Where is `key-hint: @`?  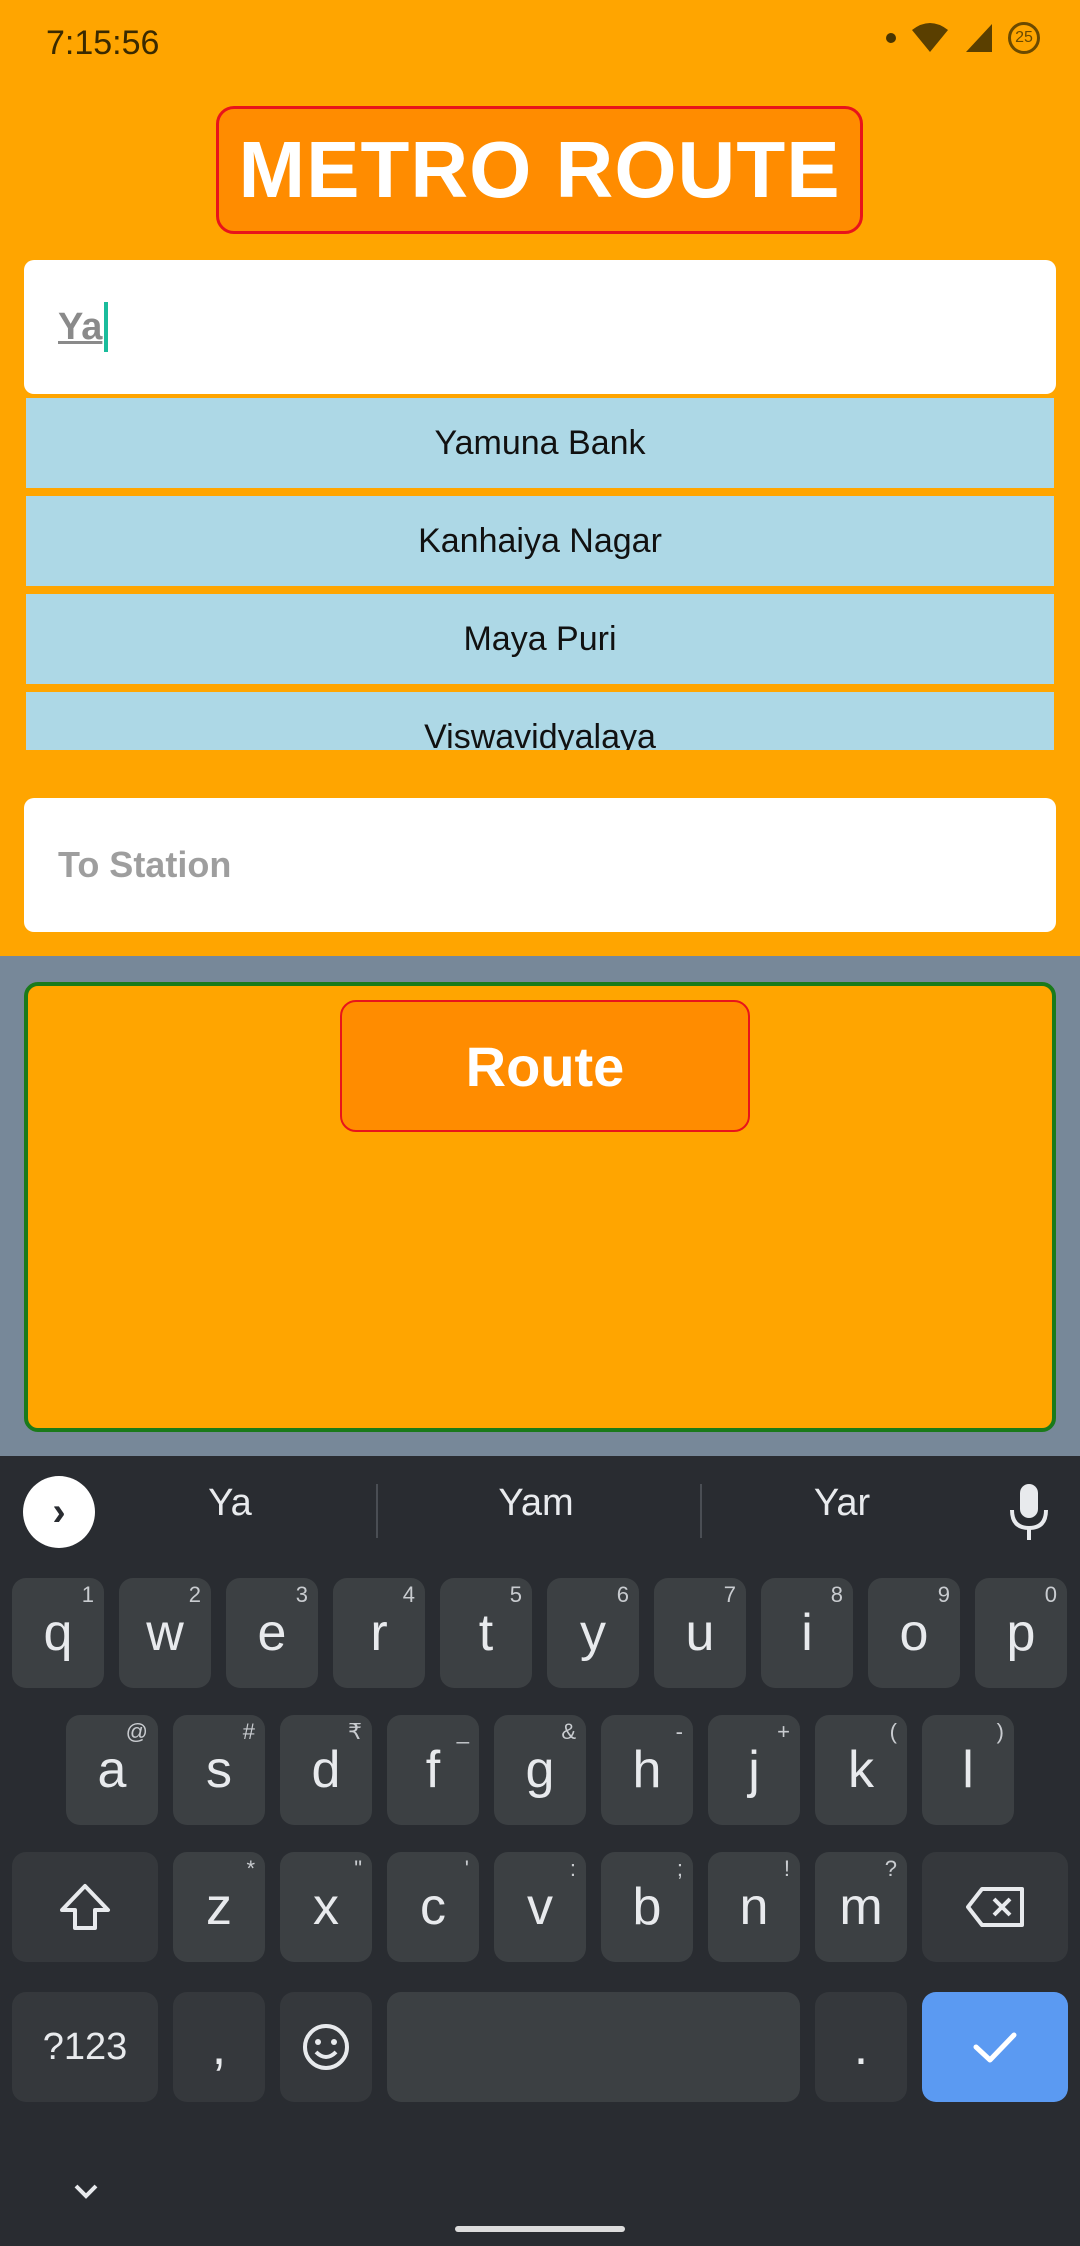
key-hint: @ is located at coordinates (136, 1731).